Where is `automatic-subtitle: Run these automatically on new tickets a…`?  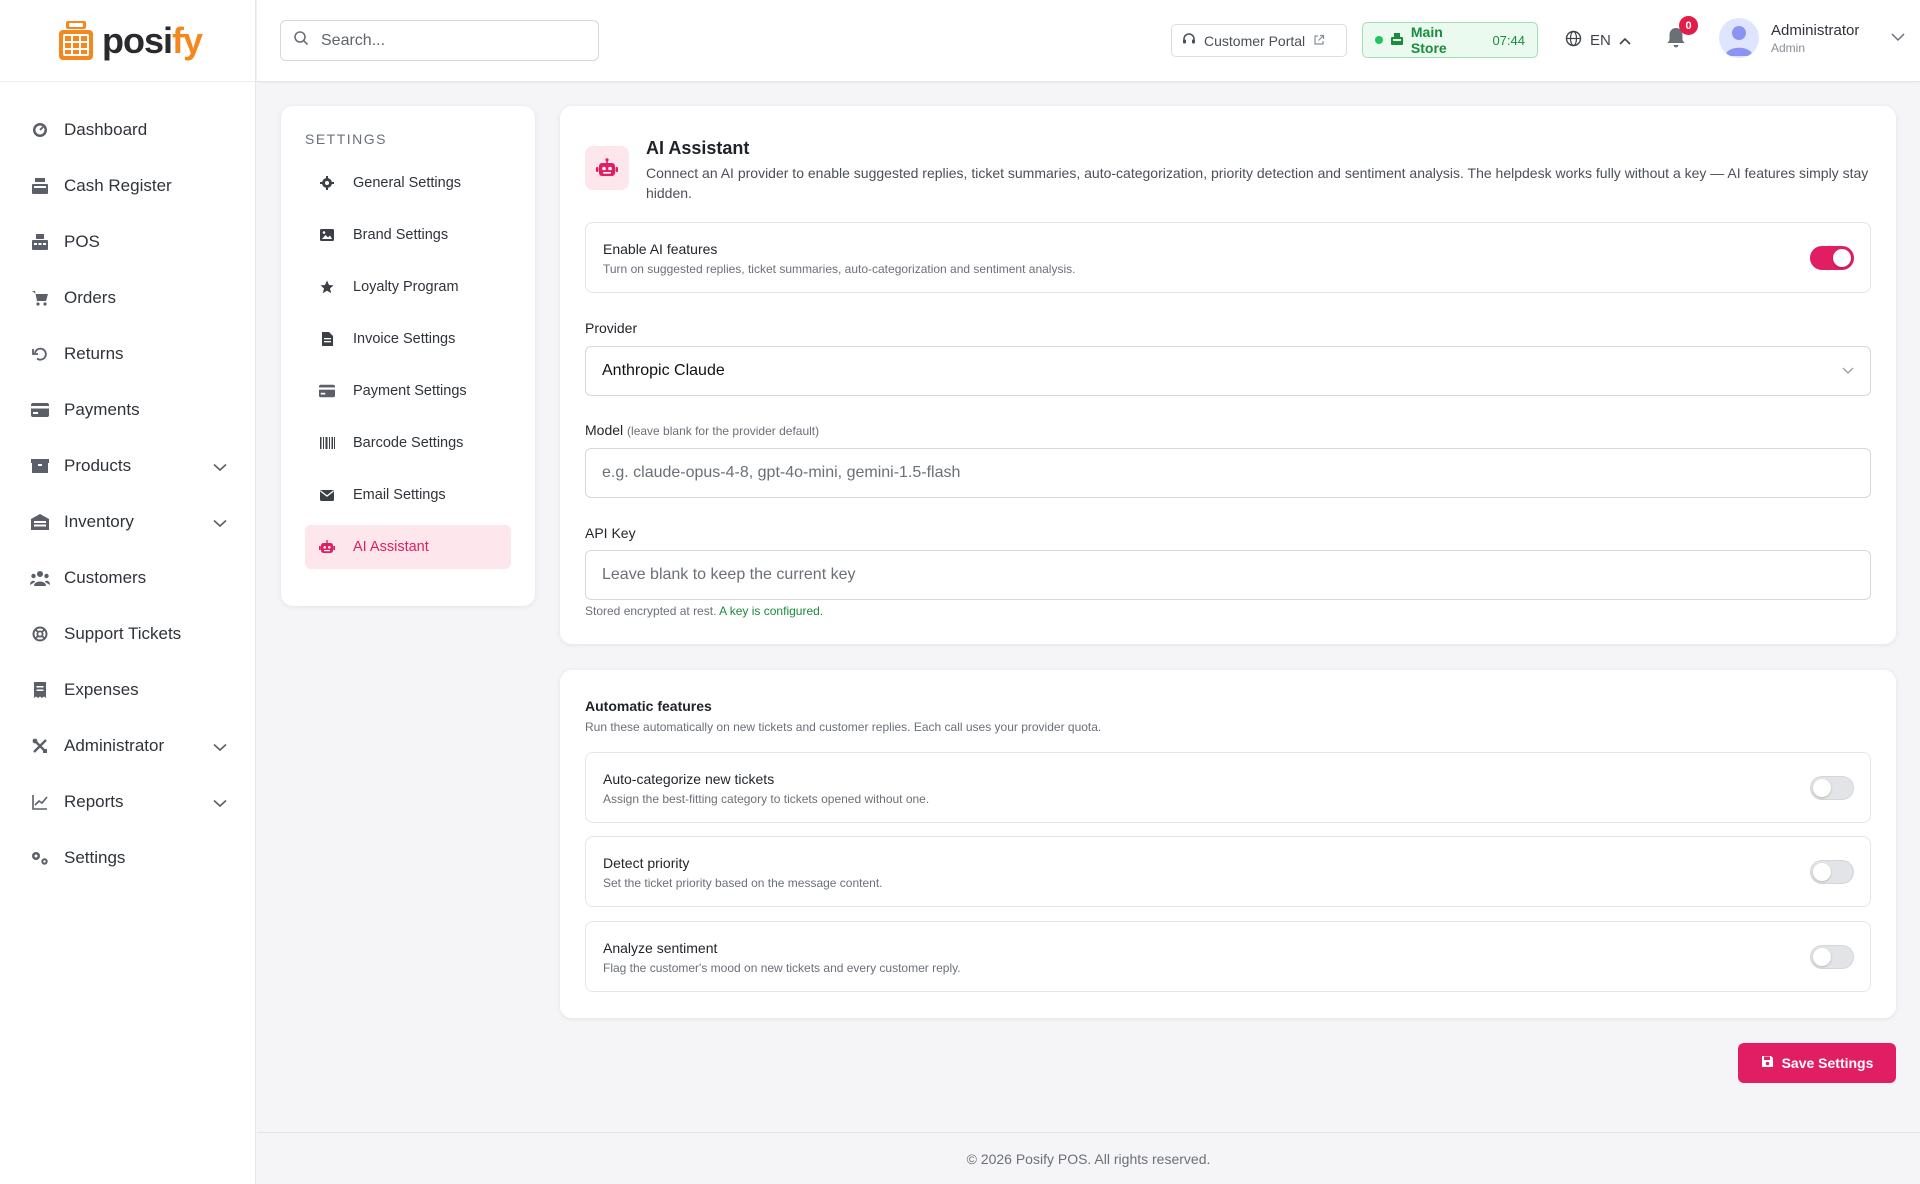
automatic-subtitle: Run these automatically on new tickets a… is located at coordinates (843, 727).